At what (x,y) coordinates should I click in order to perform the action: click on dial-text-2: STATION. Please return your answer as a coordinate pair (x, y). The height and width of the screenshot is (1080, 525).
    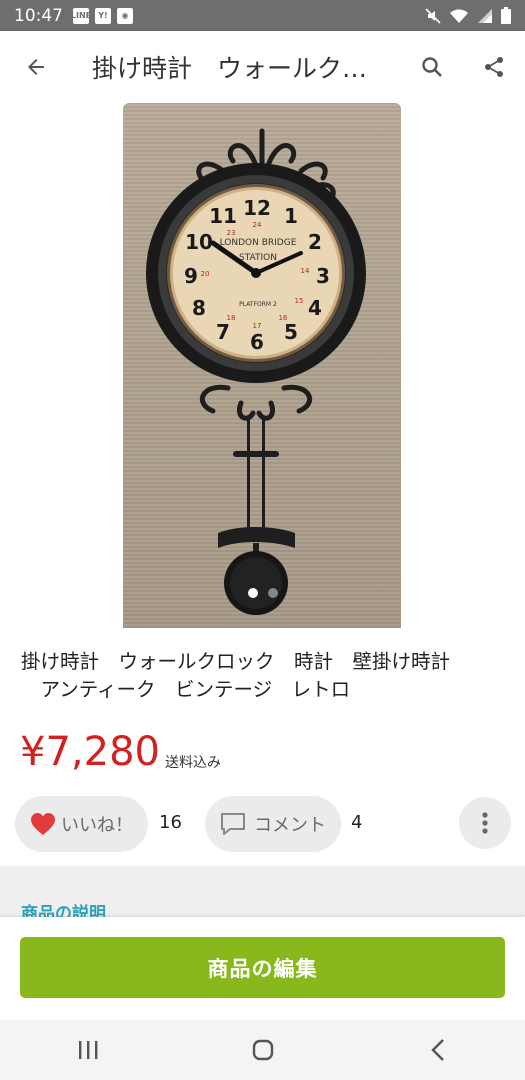
    Looking at the image, I should click on (258, 258).